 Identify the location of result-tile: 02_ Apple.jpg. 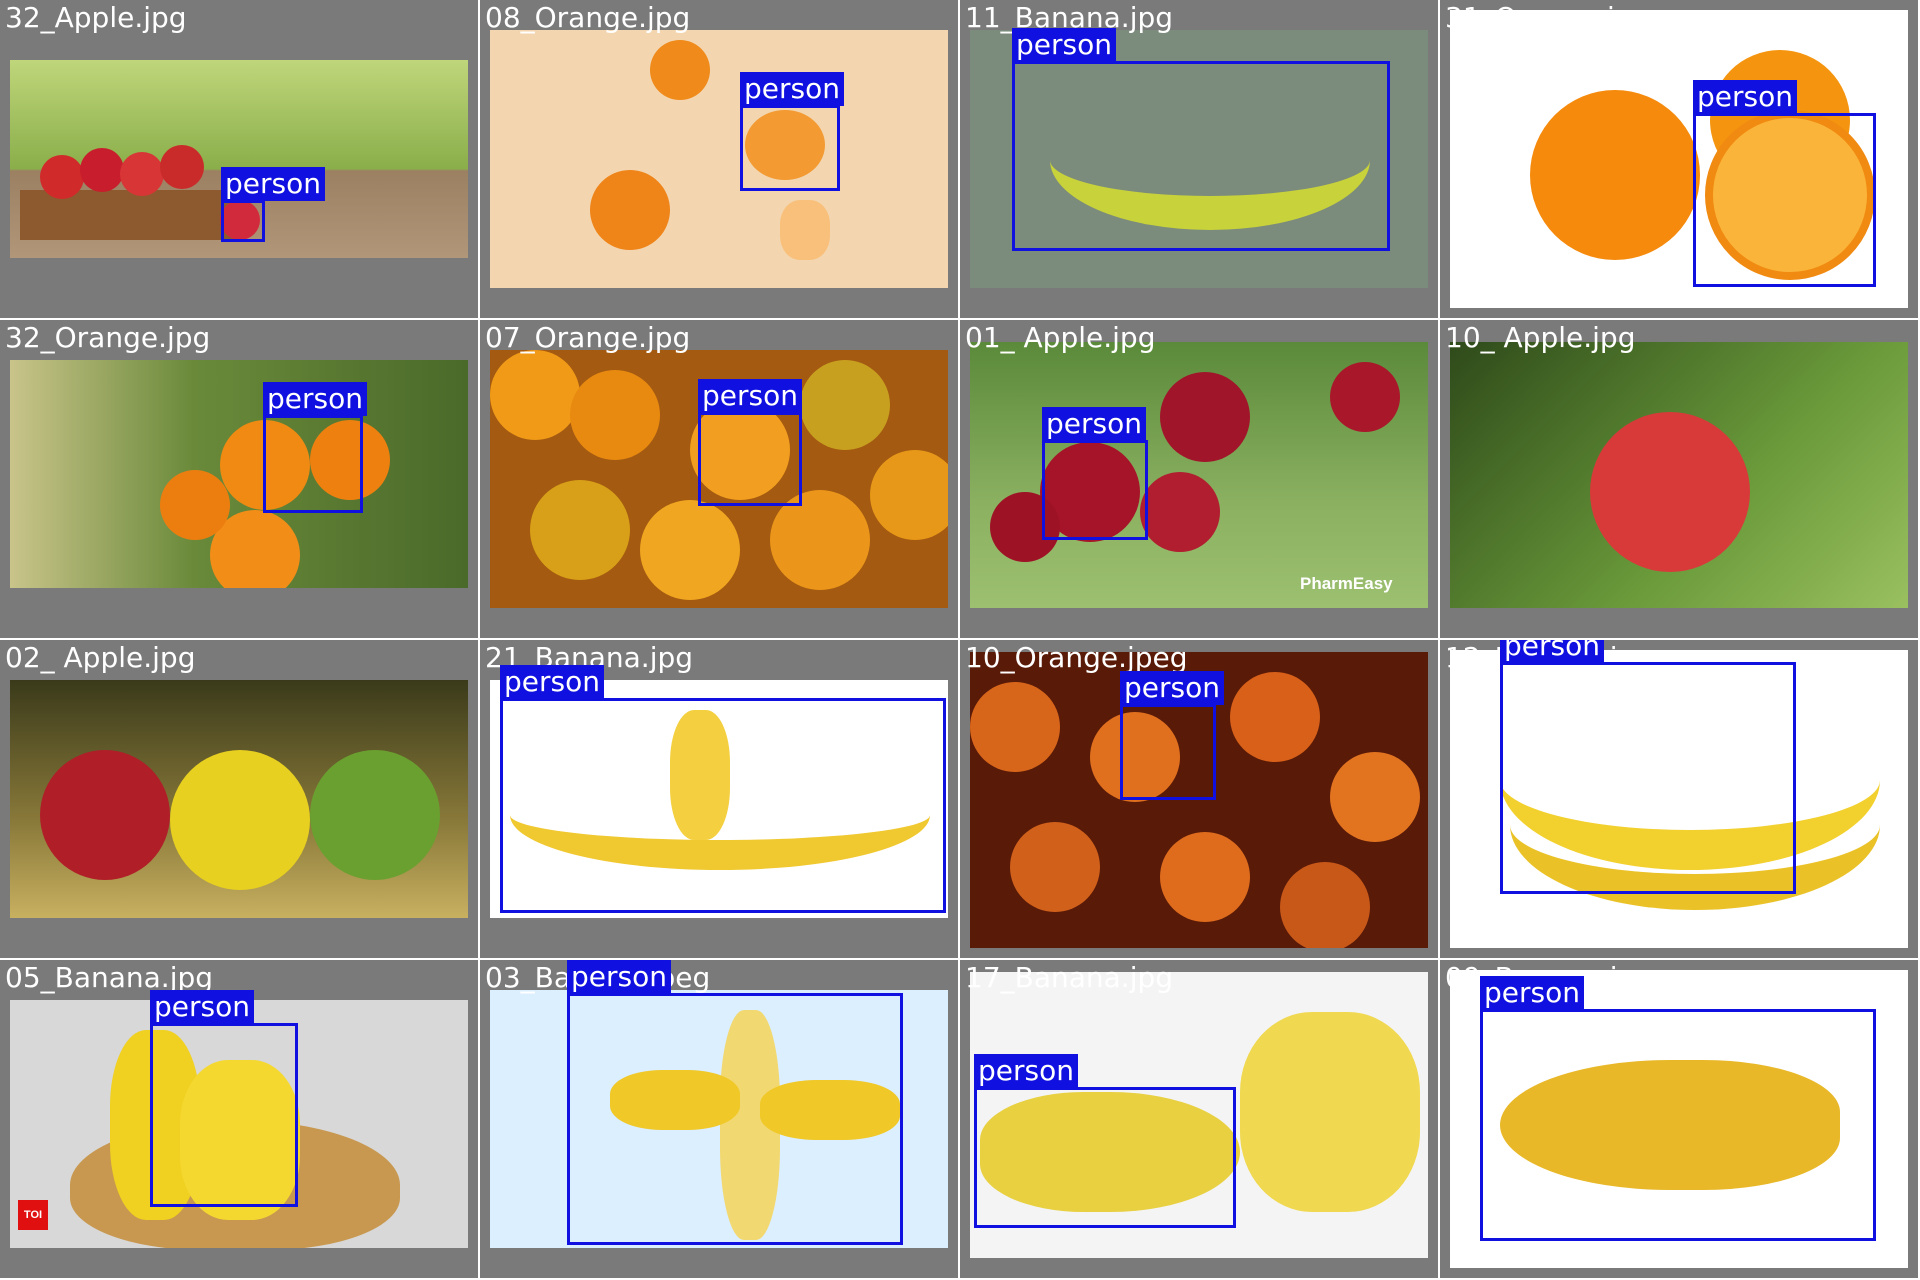
(240, 800).